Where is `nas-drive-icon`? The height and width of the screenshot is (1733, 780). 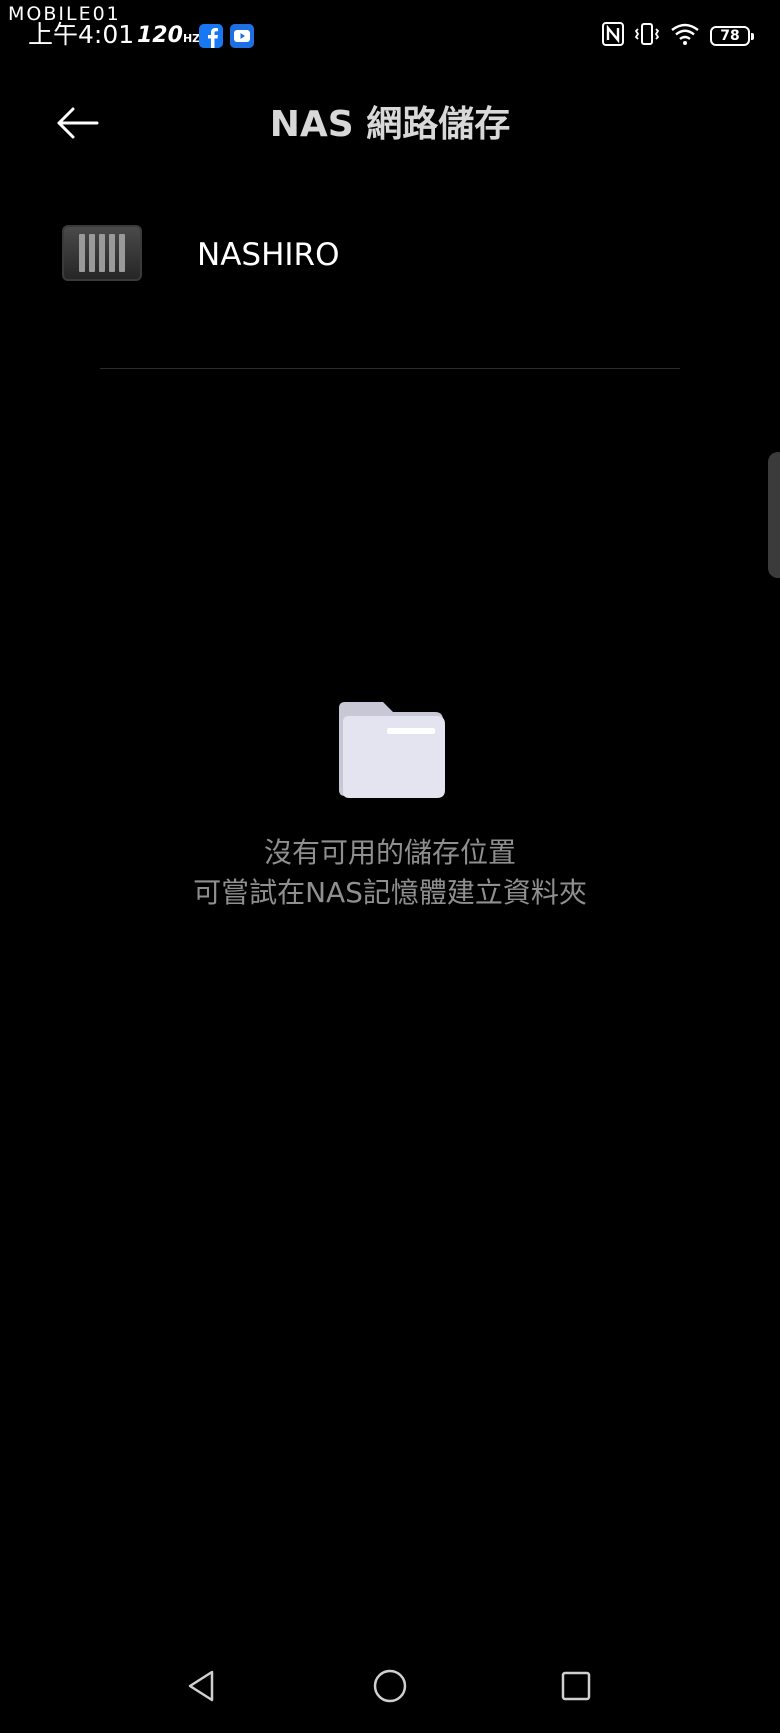 nas-drive-icon is located at coordinates (102, 253).